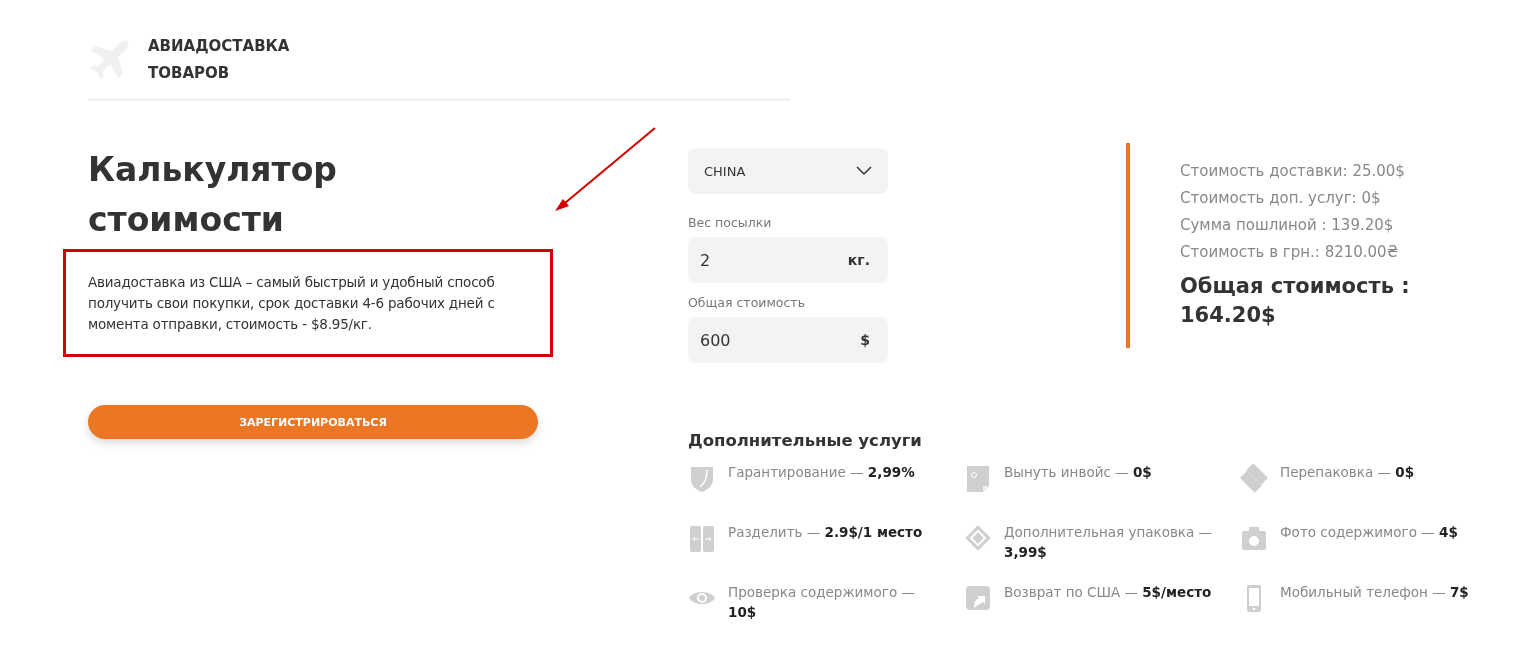 The height and width of the screenshot is (665, 1524). I want to click on input-field: 600 $, so click(788, 340).